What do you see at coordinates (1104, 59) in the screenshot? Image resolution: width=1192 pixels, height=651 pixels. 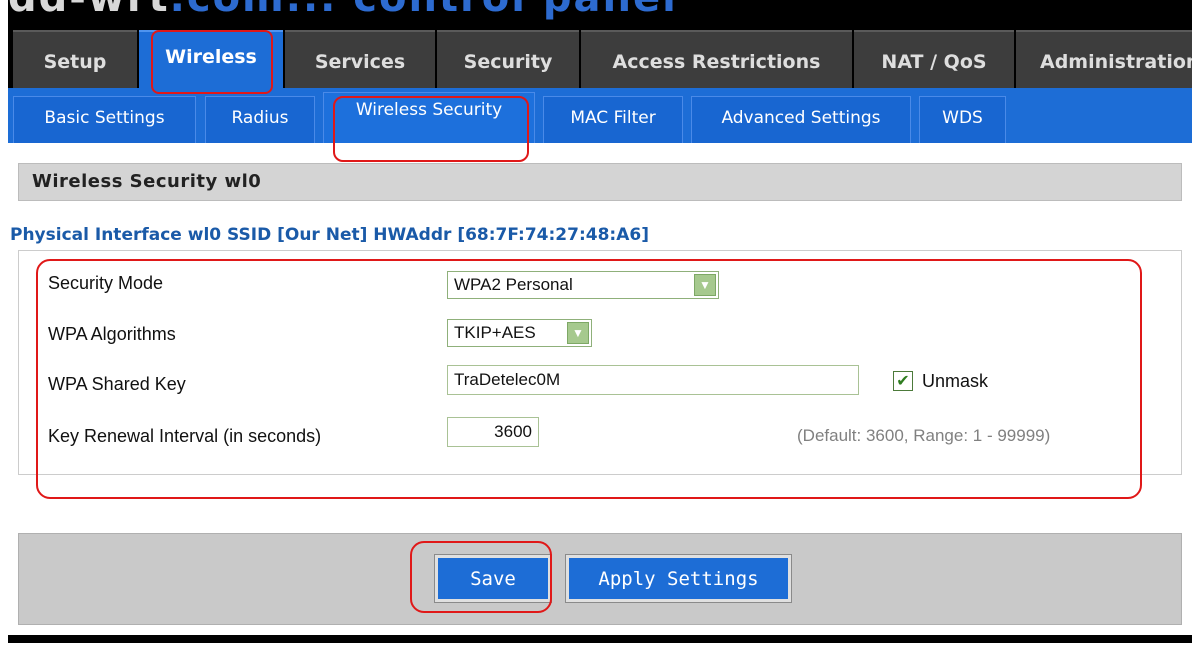 I see `tab-administration: Administration` at bounding box center [1104, 59].